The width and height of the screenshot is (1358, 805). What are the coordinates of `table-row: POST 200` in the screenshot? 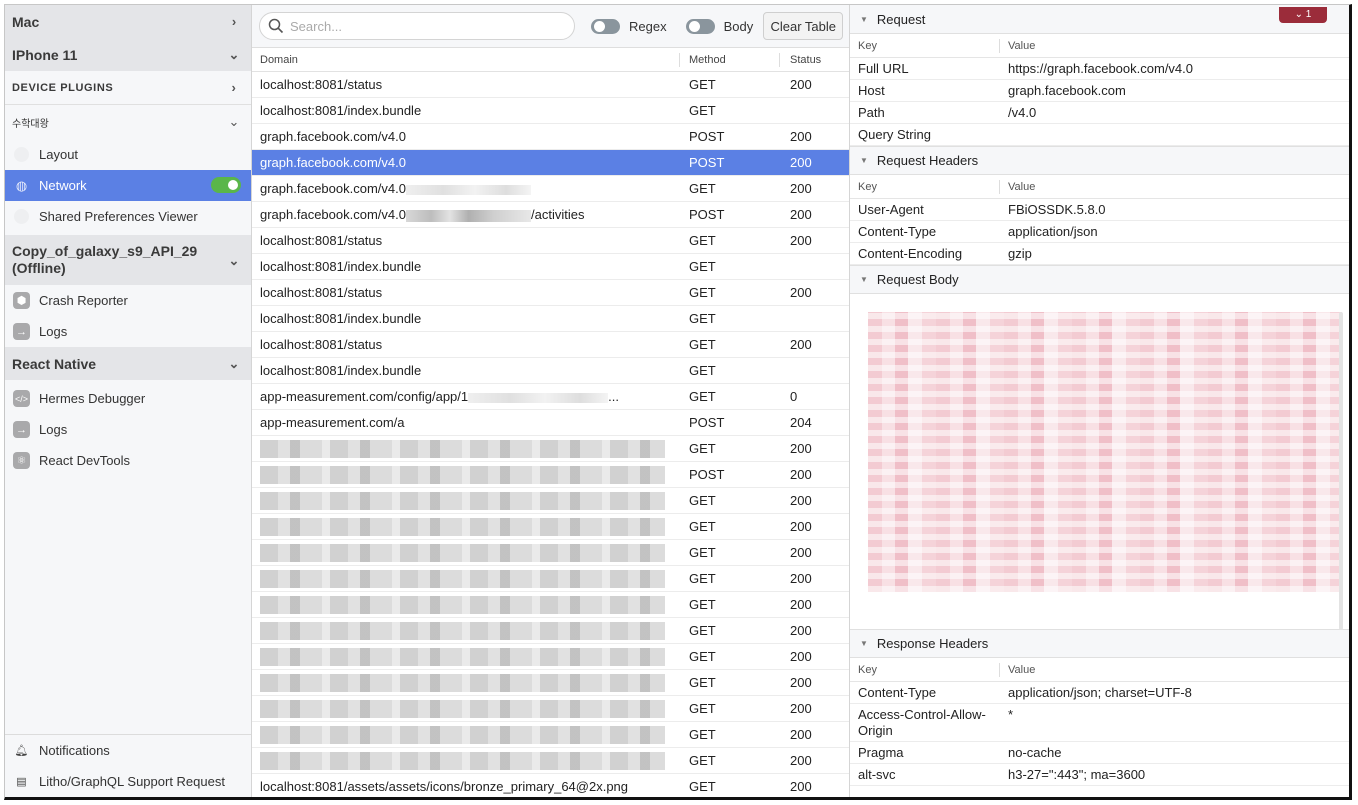 It's located at (550, 475).